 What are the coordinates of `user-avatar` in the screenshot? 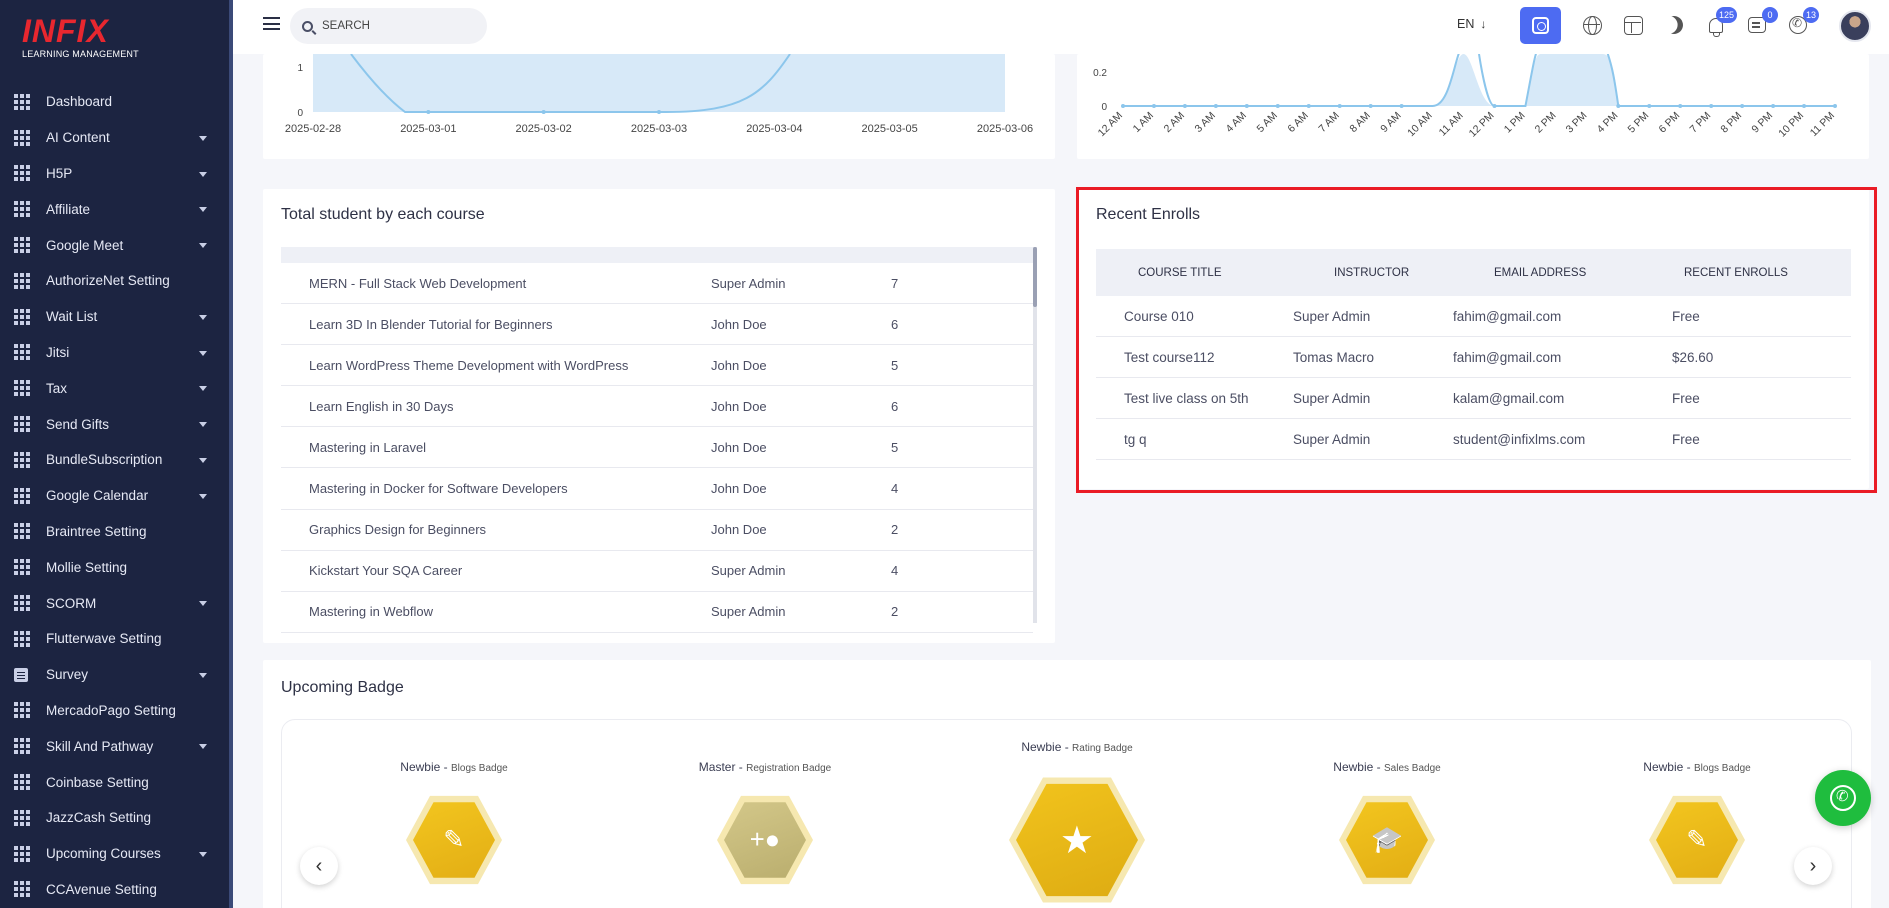 It's located at (1855, 26).